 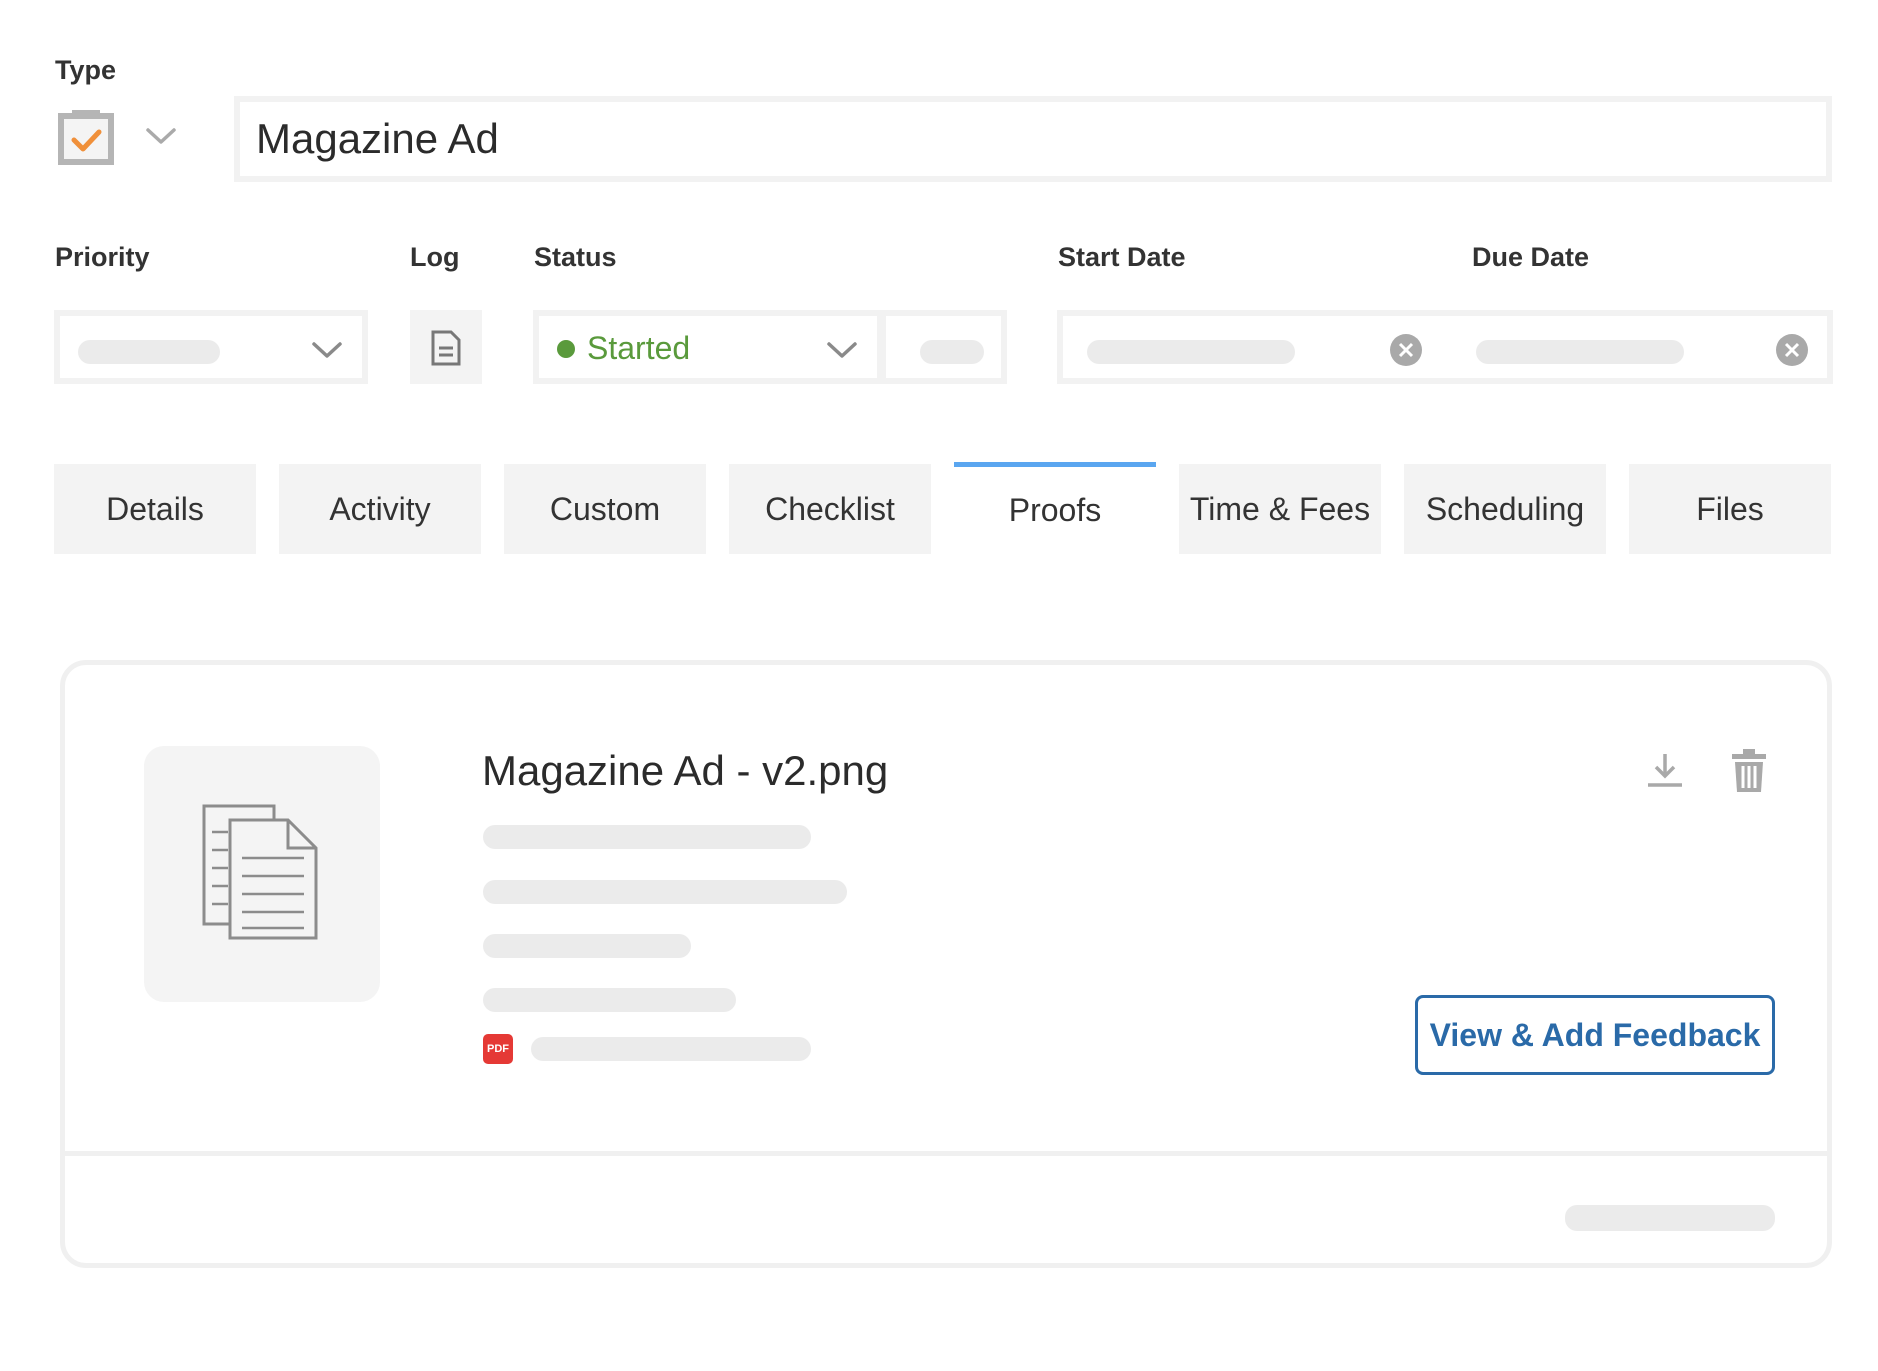 I want to click on due-date-label: Due Date, so click(x=1531, y=257).